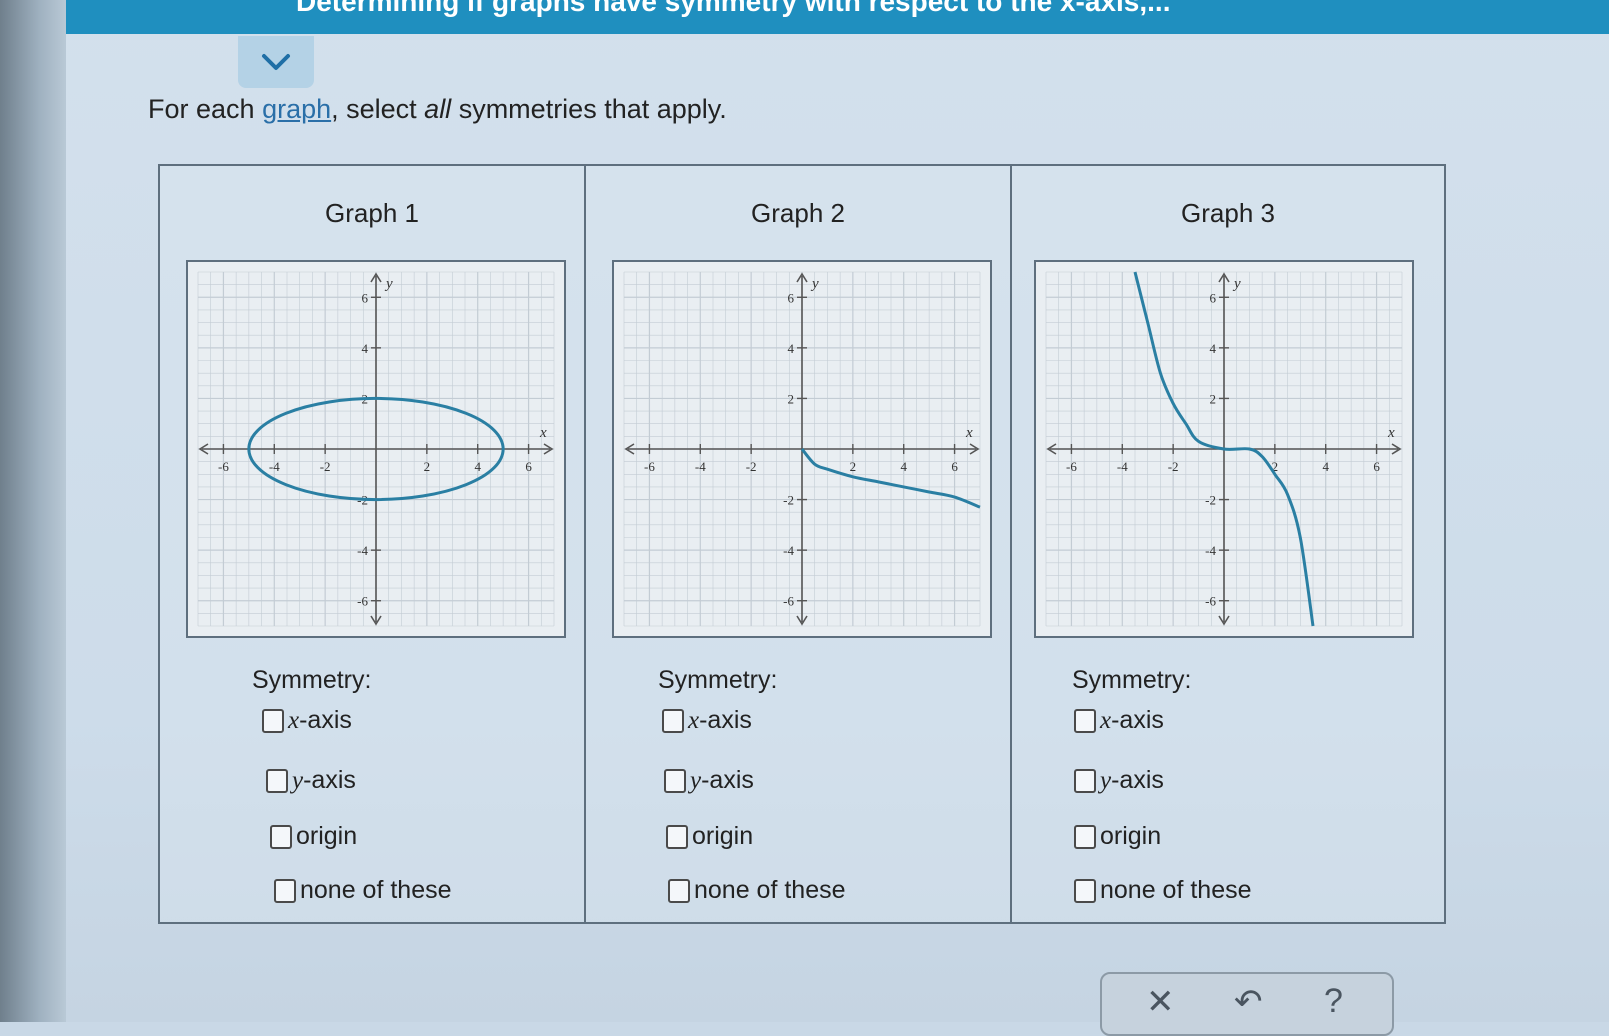  I want to click on graph-plot-1: -6 -4 -2 2 4 6 6 4 2 -2 -4 -6 x y, so click(376, 449).